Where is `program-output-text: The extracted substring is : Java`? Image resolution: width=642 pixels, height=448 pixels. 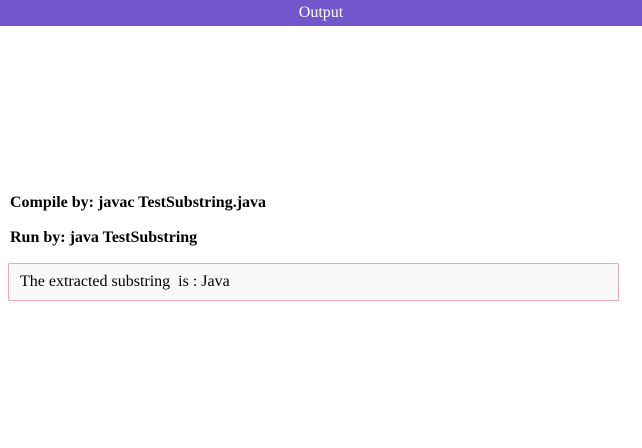
program-output-text: The extracted substring is : Java is located at coordinates (125, 281).